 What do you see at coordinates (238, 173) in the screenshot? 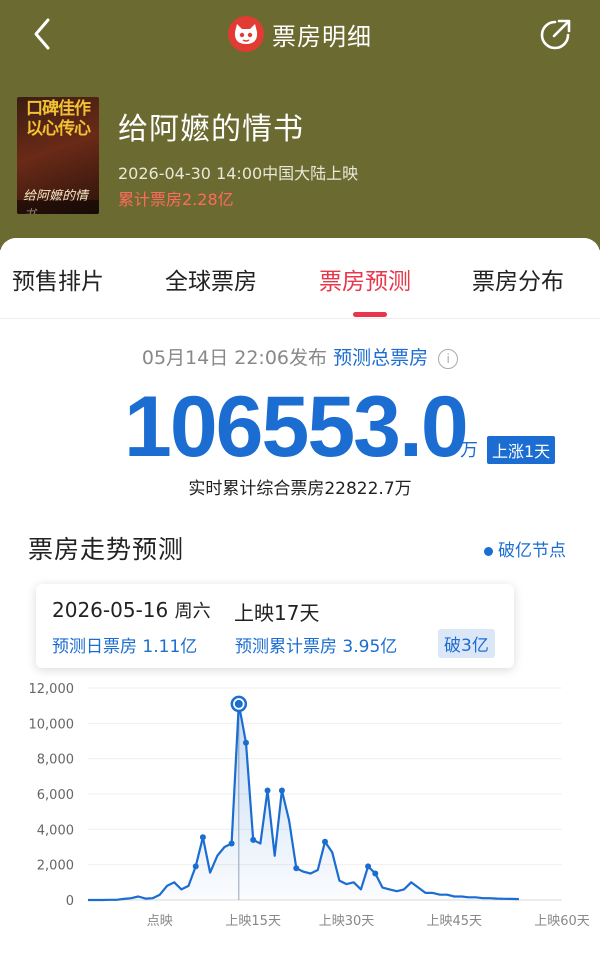
I see `release-info: 2026-04-30 14:00中国大陆上映` at bounding box center [238, 173].